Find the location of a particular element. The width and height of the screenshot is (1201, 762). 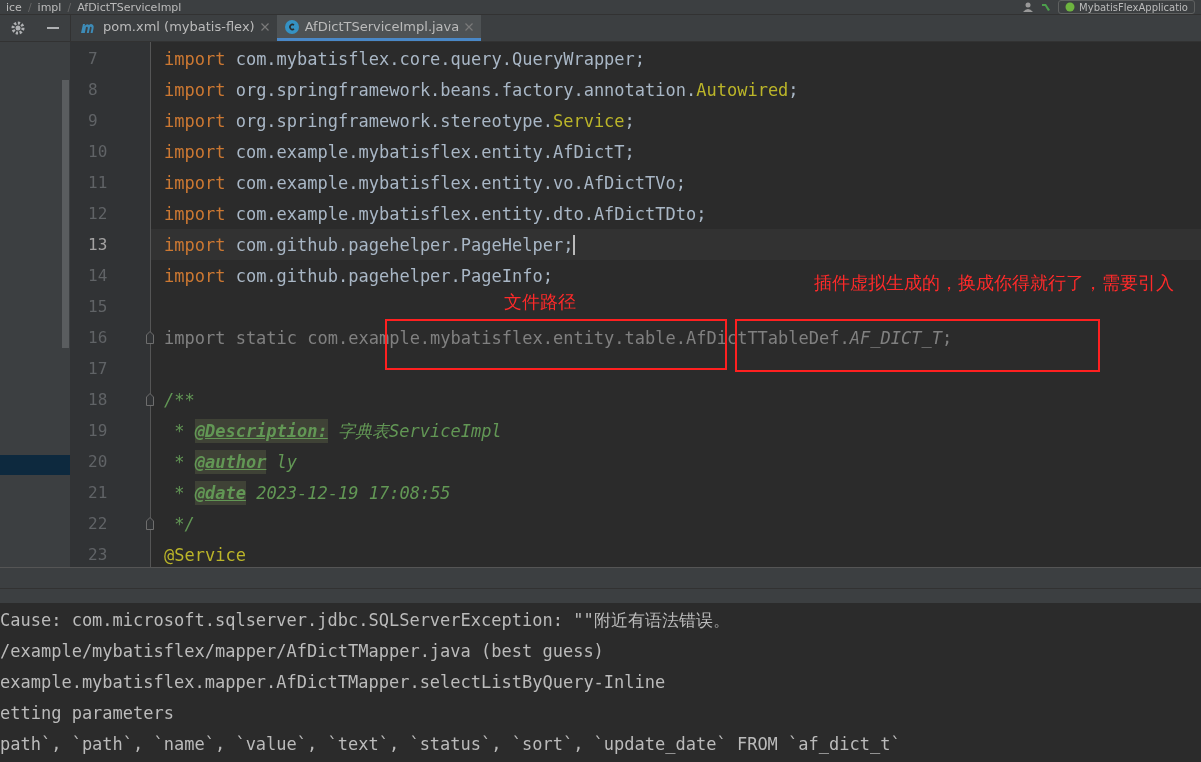

code-line: * @date 2023-12-19 17:08:55 is located at coordinates (312, 492).